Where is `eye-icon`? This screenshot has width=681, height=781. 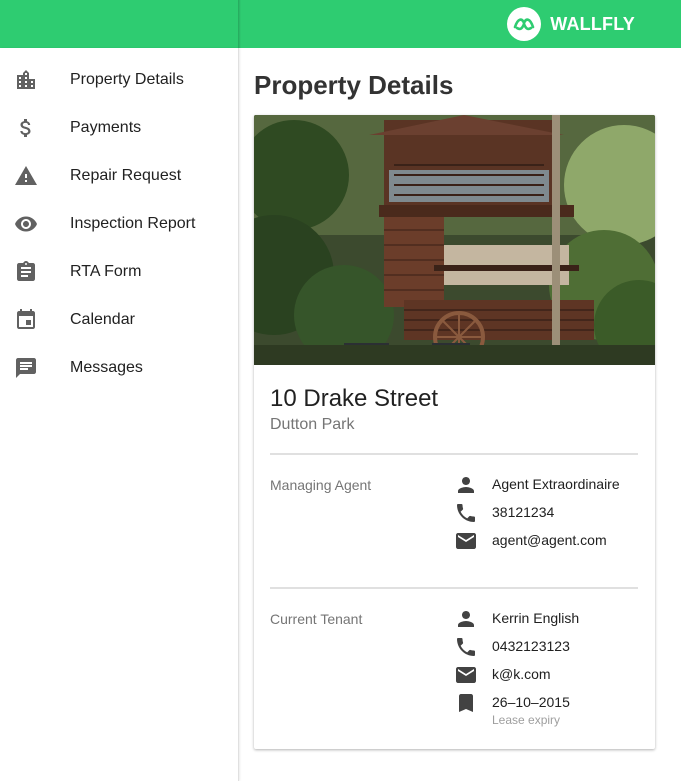
eye-icon is located at coordinates (26, 224).